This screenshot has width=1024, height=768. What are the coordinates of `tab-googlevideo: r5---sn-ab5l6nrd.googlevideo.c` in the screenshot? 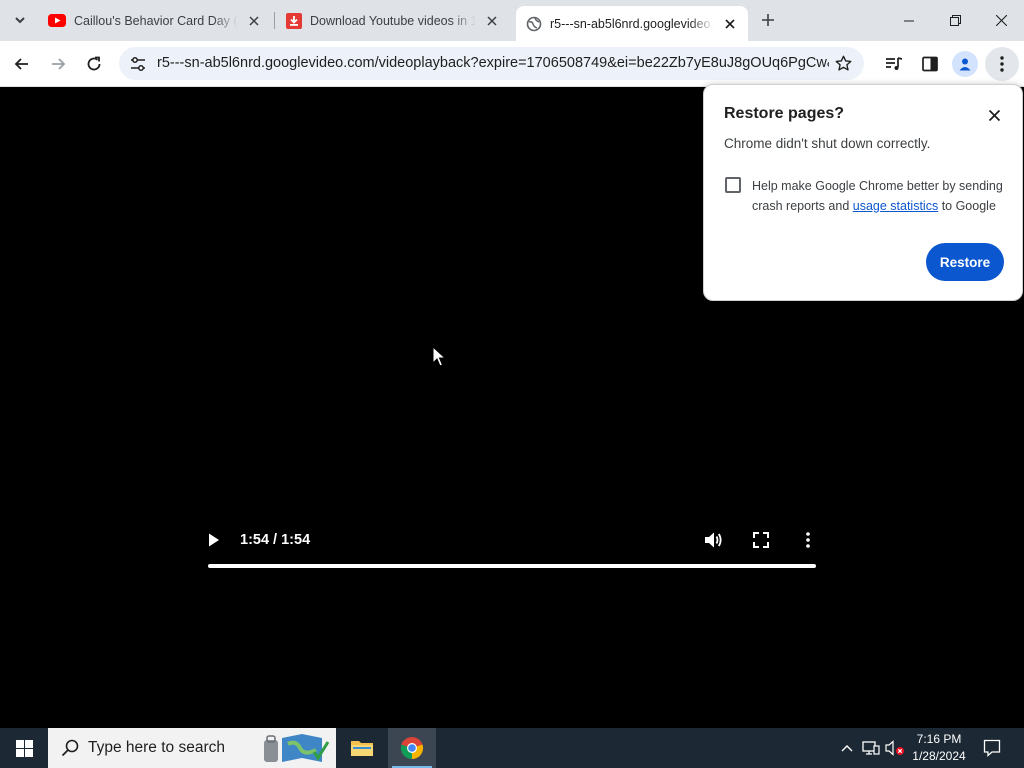 It's located at (632, 23).